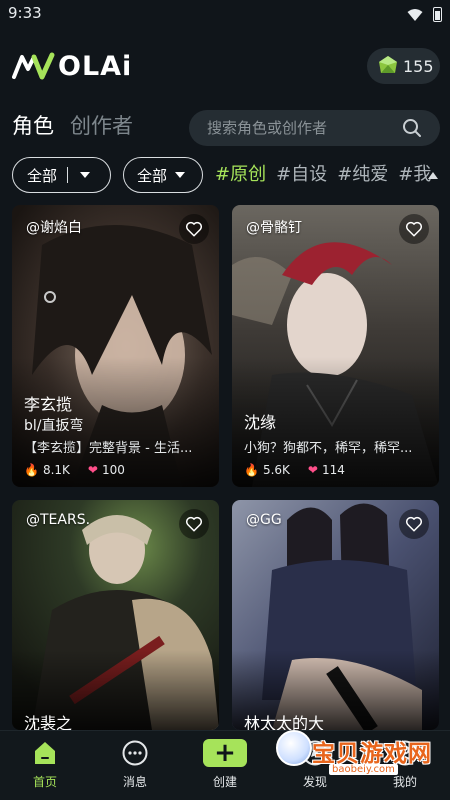 The width and height of the screenshot is (450, 800). What do you see at coordinates (315, 753) in the screenshot?
I see `discover-icon` at bounding box center [315, 753].